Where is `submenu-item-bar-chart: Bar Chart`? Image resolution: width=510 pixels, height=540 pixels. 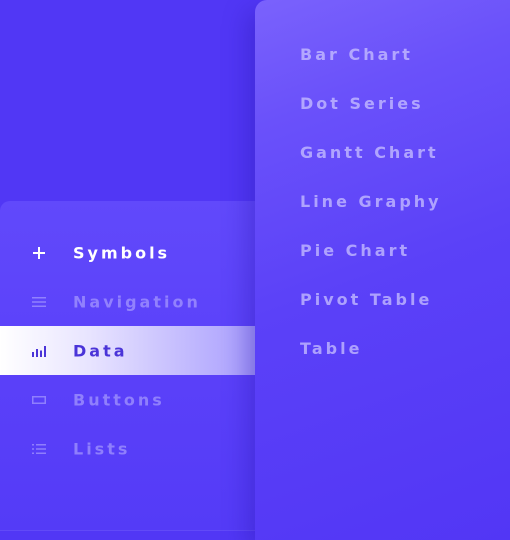
submenu-item-bar-chart: Bar Chart is located at coordinates (356, 54).